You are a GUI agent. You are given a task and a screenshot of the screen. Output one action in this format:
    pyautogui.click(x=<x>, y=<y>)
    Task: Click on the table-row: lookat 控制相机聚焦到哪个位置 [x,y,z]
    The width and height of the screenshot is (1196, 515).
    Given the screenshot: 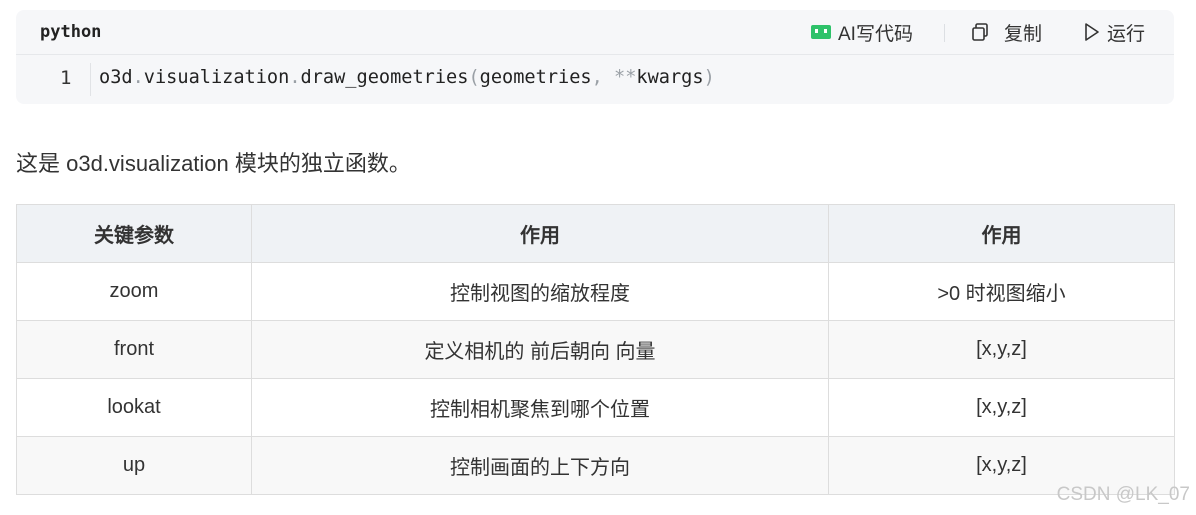 What is the action you would take?
    pyautogui.click(x=595, y=407)
    